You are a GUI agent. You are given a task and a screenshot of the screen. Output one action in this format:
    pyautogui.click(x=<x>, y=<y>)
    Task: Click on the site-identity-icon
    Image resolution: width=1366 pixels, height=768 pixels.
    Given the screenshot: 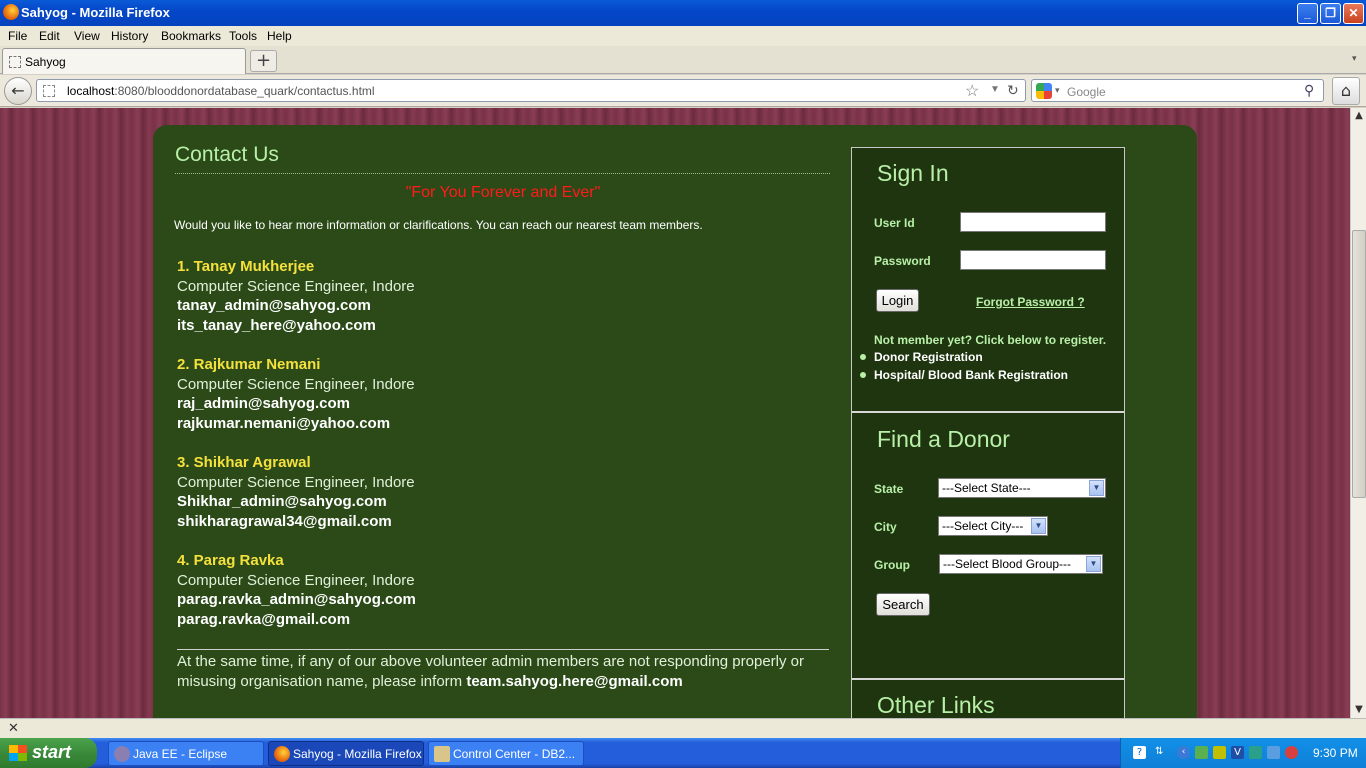 What is the action you would take?
    pyautogui.click(x=49, y=91)
    